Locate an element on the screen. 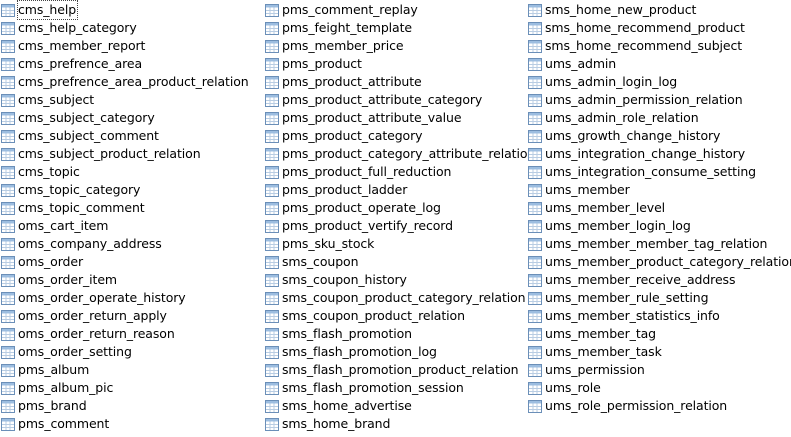 The width and height of the screenshot is (791, 437). table-item: pms_comment is located at coordinates (131, 424).